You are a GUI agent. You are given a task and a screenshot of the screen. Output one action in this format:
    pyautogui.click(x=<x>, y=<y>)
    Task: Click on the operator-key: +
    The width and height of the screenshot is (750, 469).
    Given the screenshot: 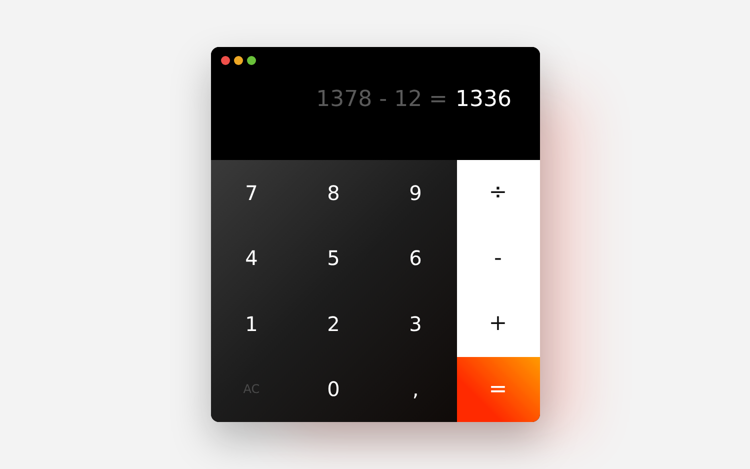 What is the action you would take?
    pyautogui.click(x=498, y=323)
    